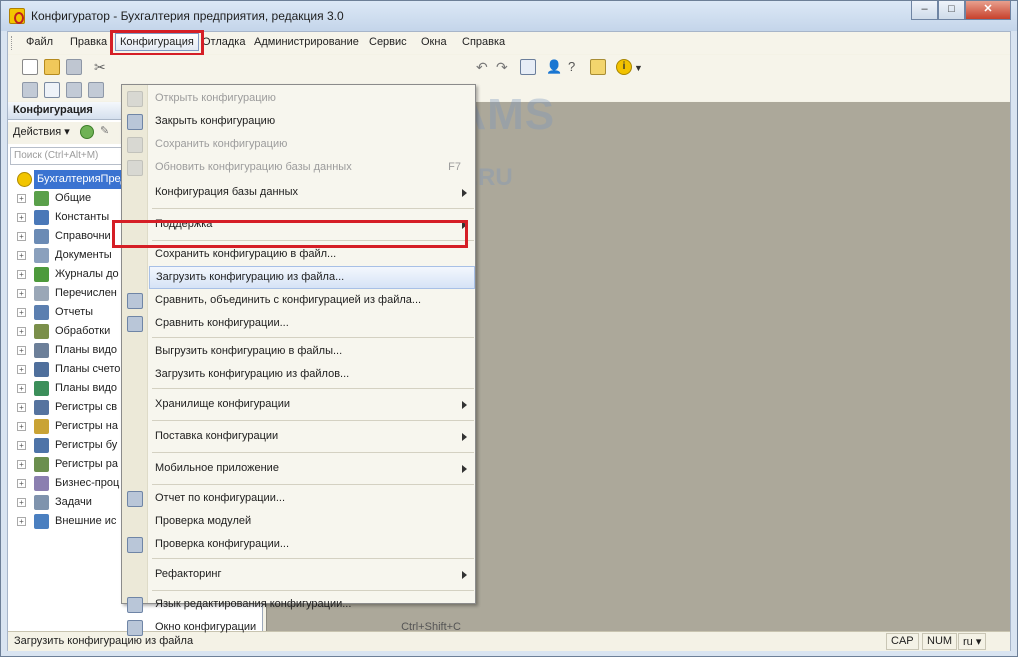 The width and height of the screenshot is (1018, 657). I want to click on tree-item-label: Журналы до, so click(87, 274).